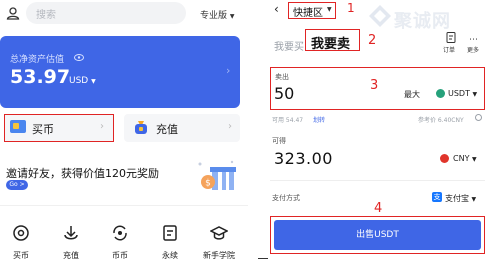  I want to click on nav-label: 买币, so click(21, 255).